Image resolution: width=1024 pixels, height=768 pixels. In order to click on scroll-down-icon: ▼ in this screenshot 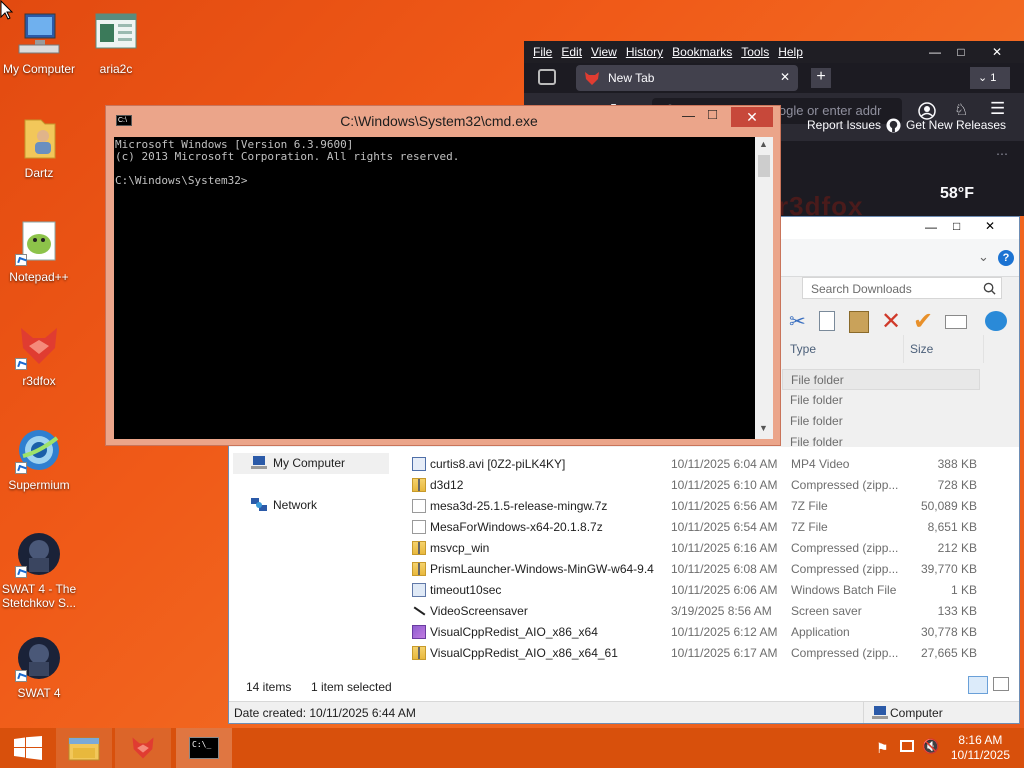, I will do `click(763, 428)`.